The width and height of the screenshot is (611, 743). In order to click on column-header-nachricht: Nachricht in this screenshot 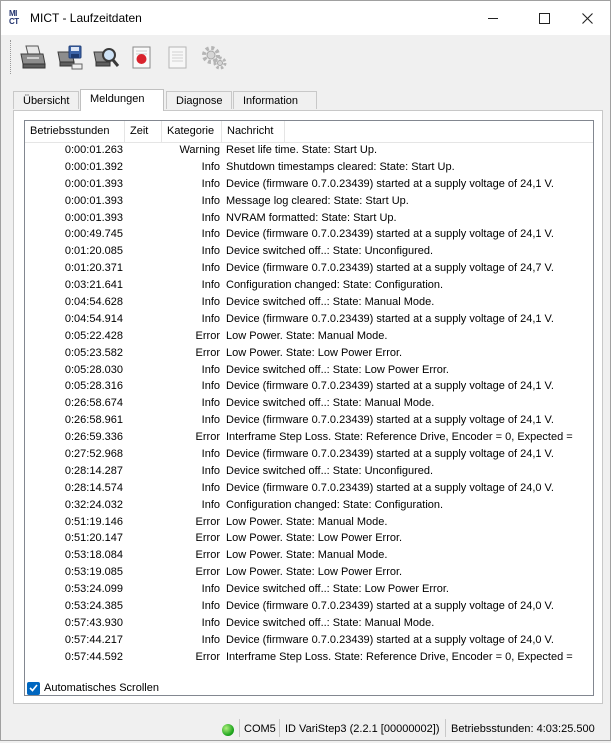, I will do `click(253, 131)`.